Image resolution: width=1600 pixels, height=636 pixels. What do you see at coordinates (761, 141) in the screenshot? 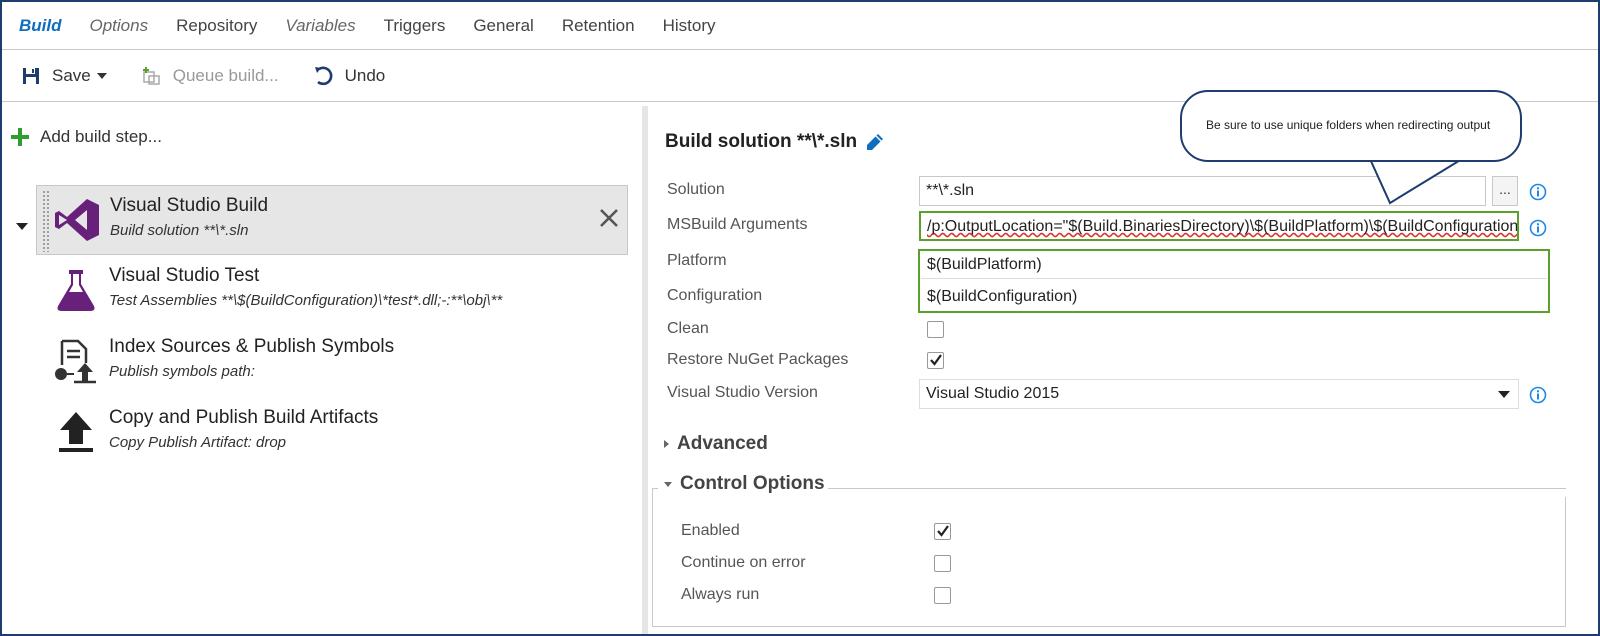
I see `step-name-label: Build solution **\*.sln` at bounding box center [761, 141].